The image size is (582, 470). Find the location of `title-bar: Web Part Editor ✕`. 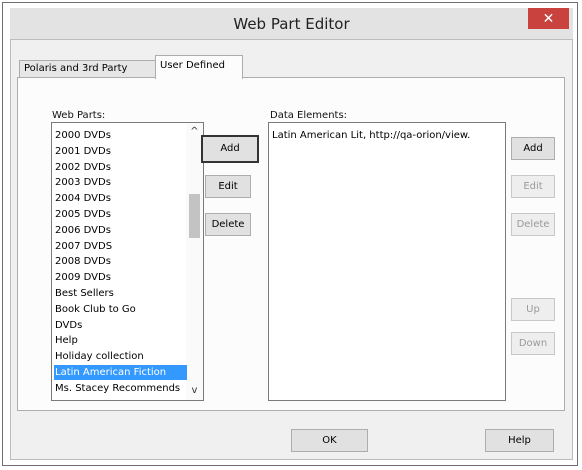

title-bar: Web Part Editor ✕ is located at coordinates (291, 23).